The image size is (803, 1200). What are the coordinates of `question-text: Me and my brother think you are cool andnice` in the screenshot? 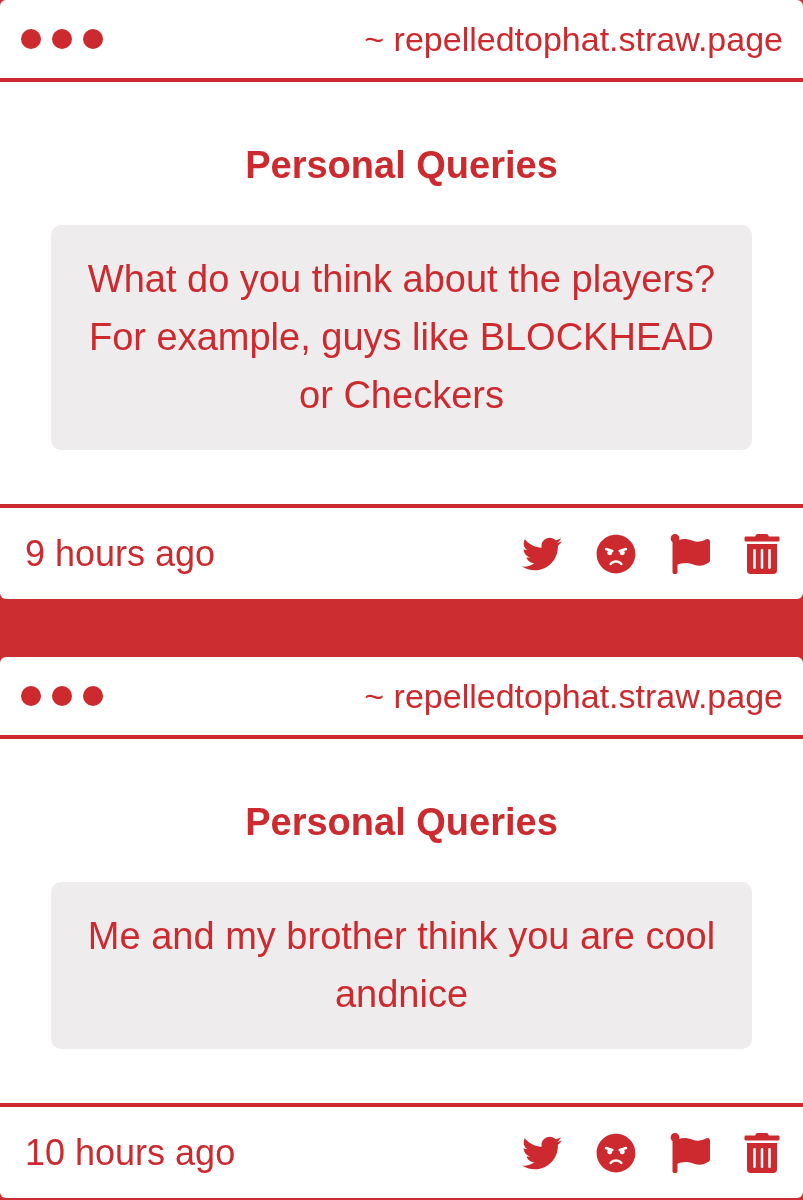 It's located at (401, 965).